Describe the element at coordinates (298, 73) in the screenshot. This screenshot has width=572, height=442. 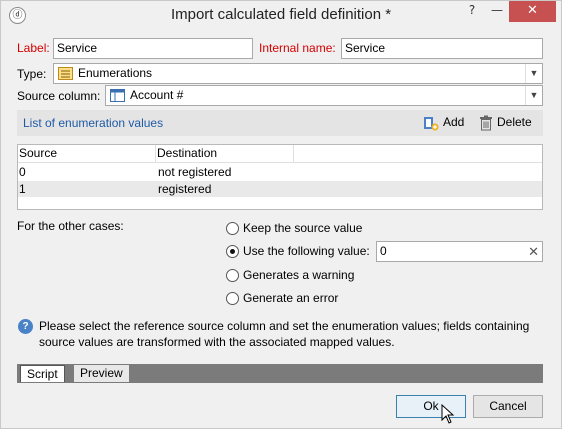
I see `type-select: Enumerations ▼` at that location.